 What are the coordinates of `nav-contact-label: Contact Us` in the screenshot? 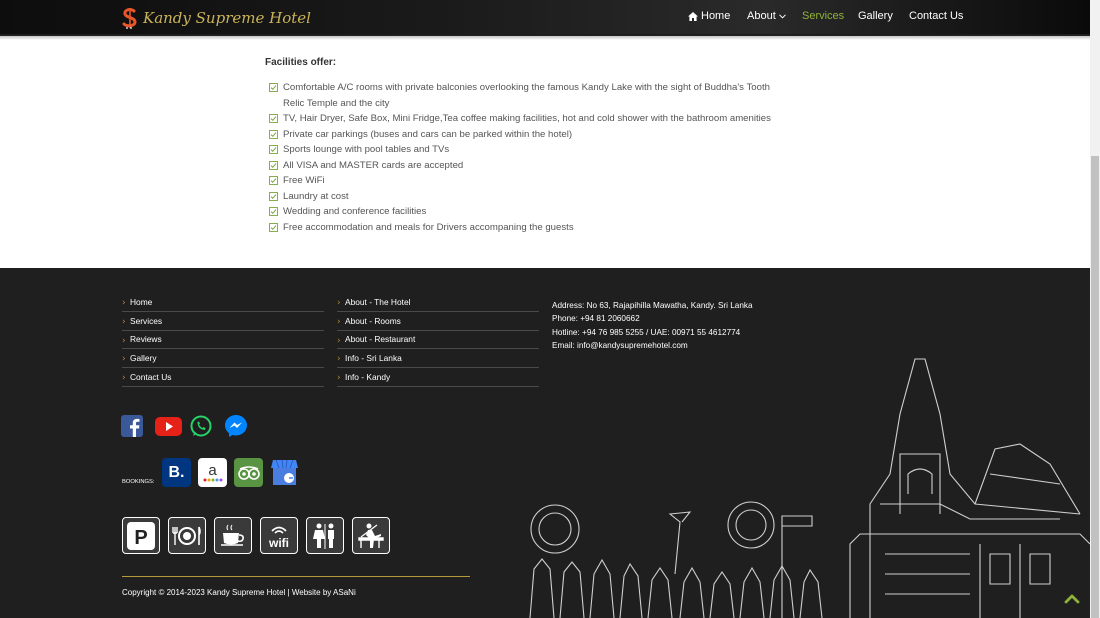 It's located at (936, 16).